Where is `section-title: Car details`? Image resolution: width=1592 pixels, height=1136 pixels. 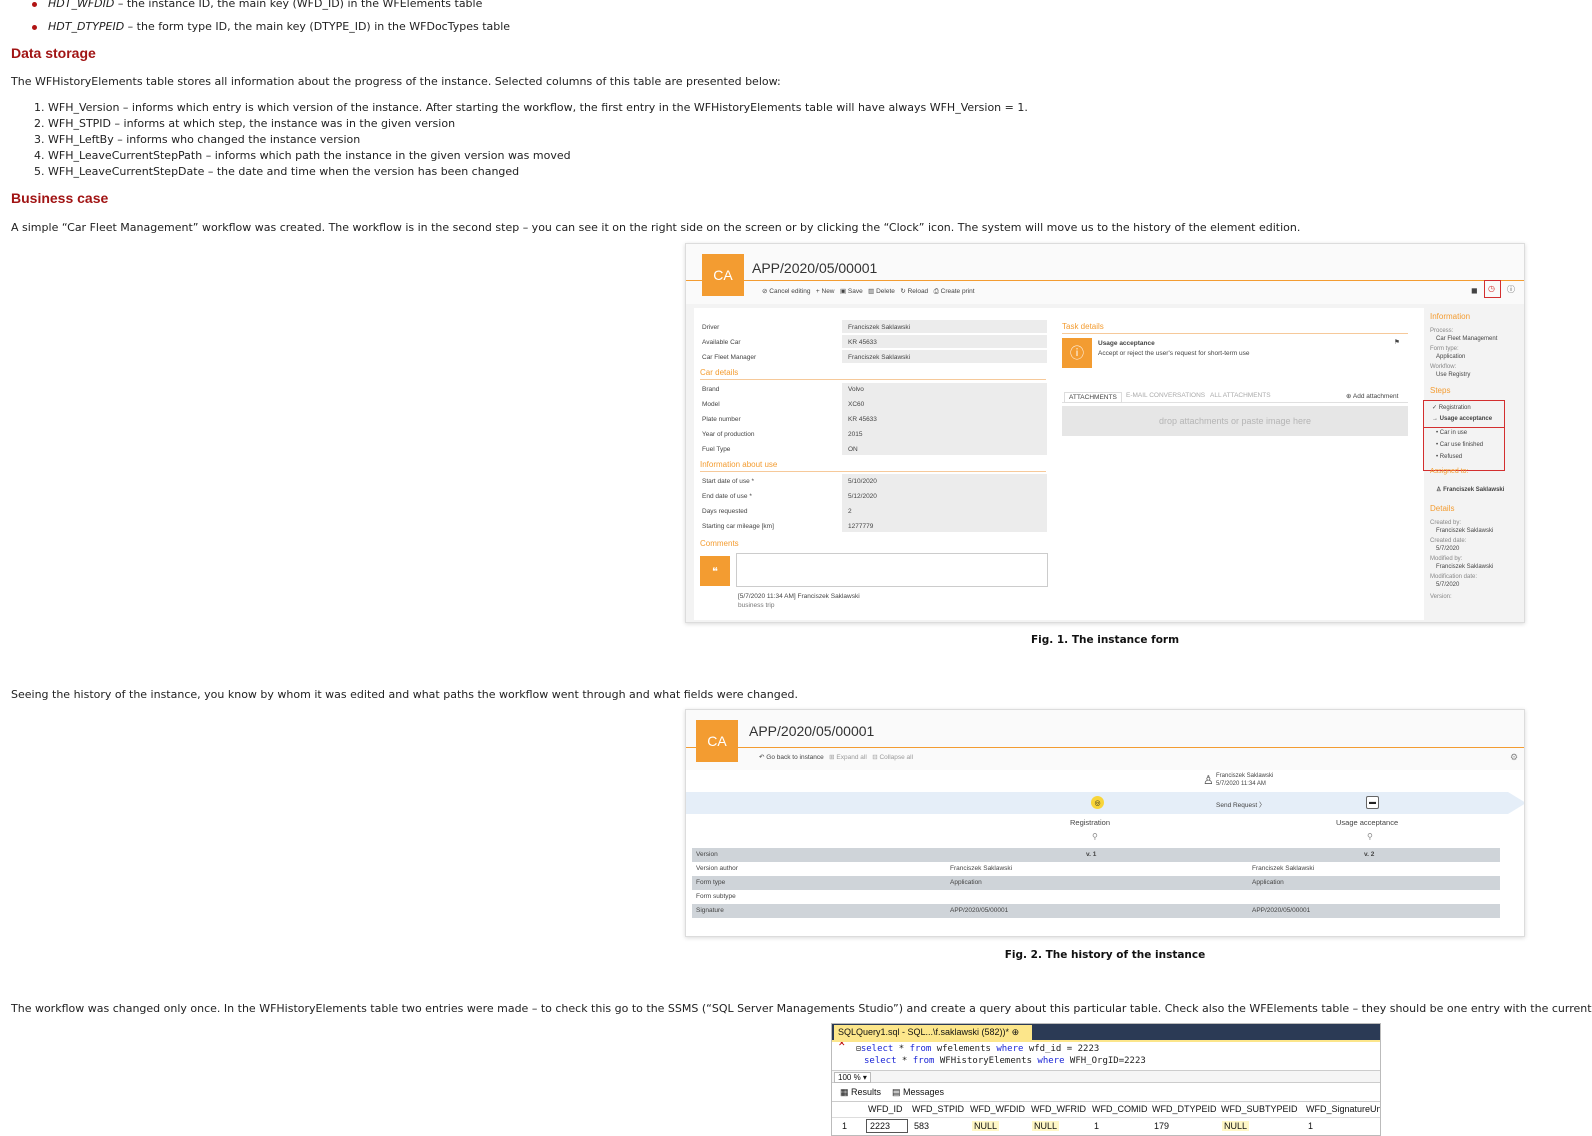 section-title: Car details is located at coordinates (719, 372).